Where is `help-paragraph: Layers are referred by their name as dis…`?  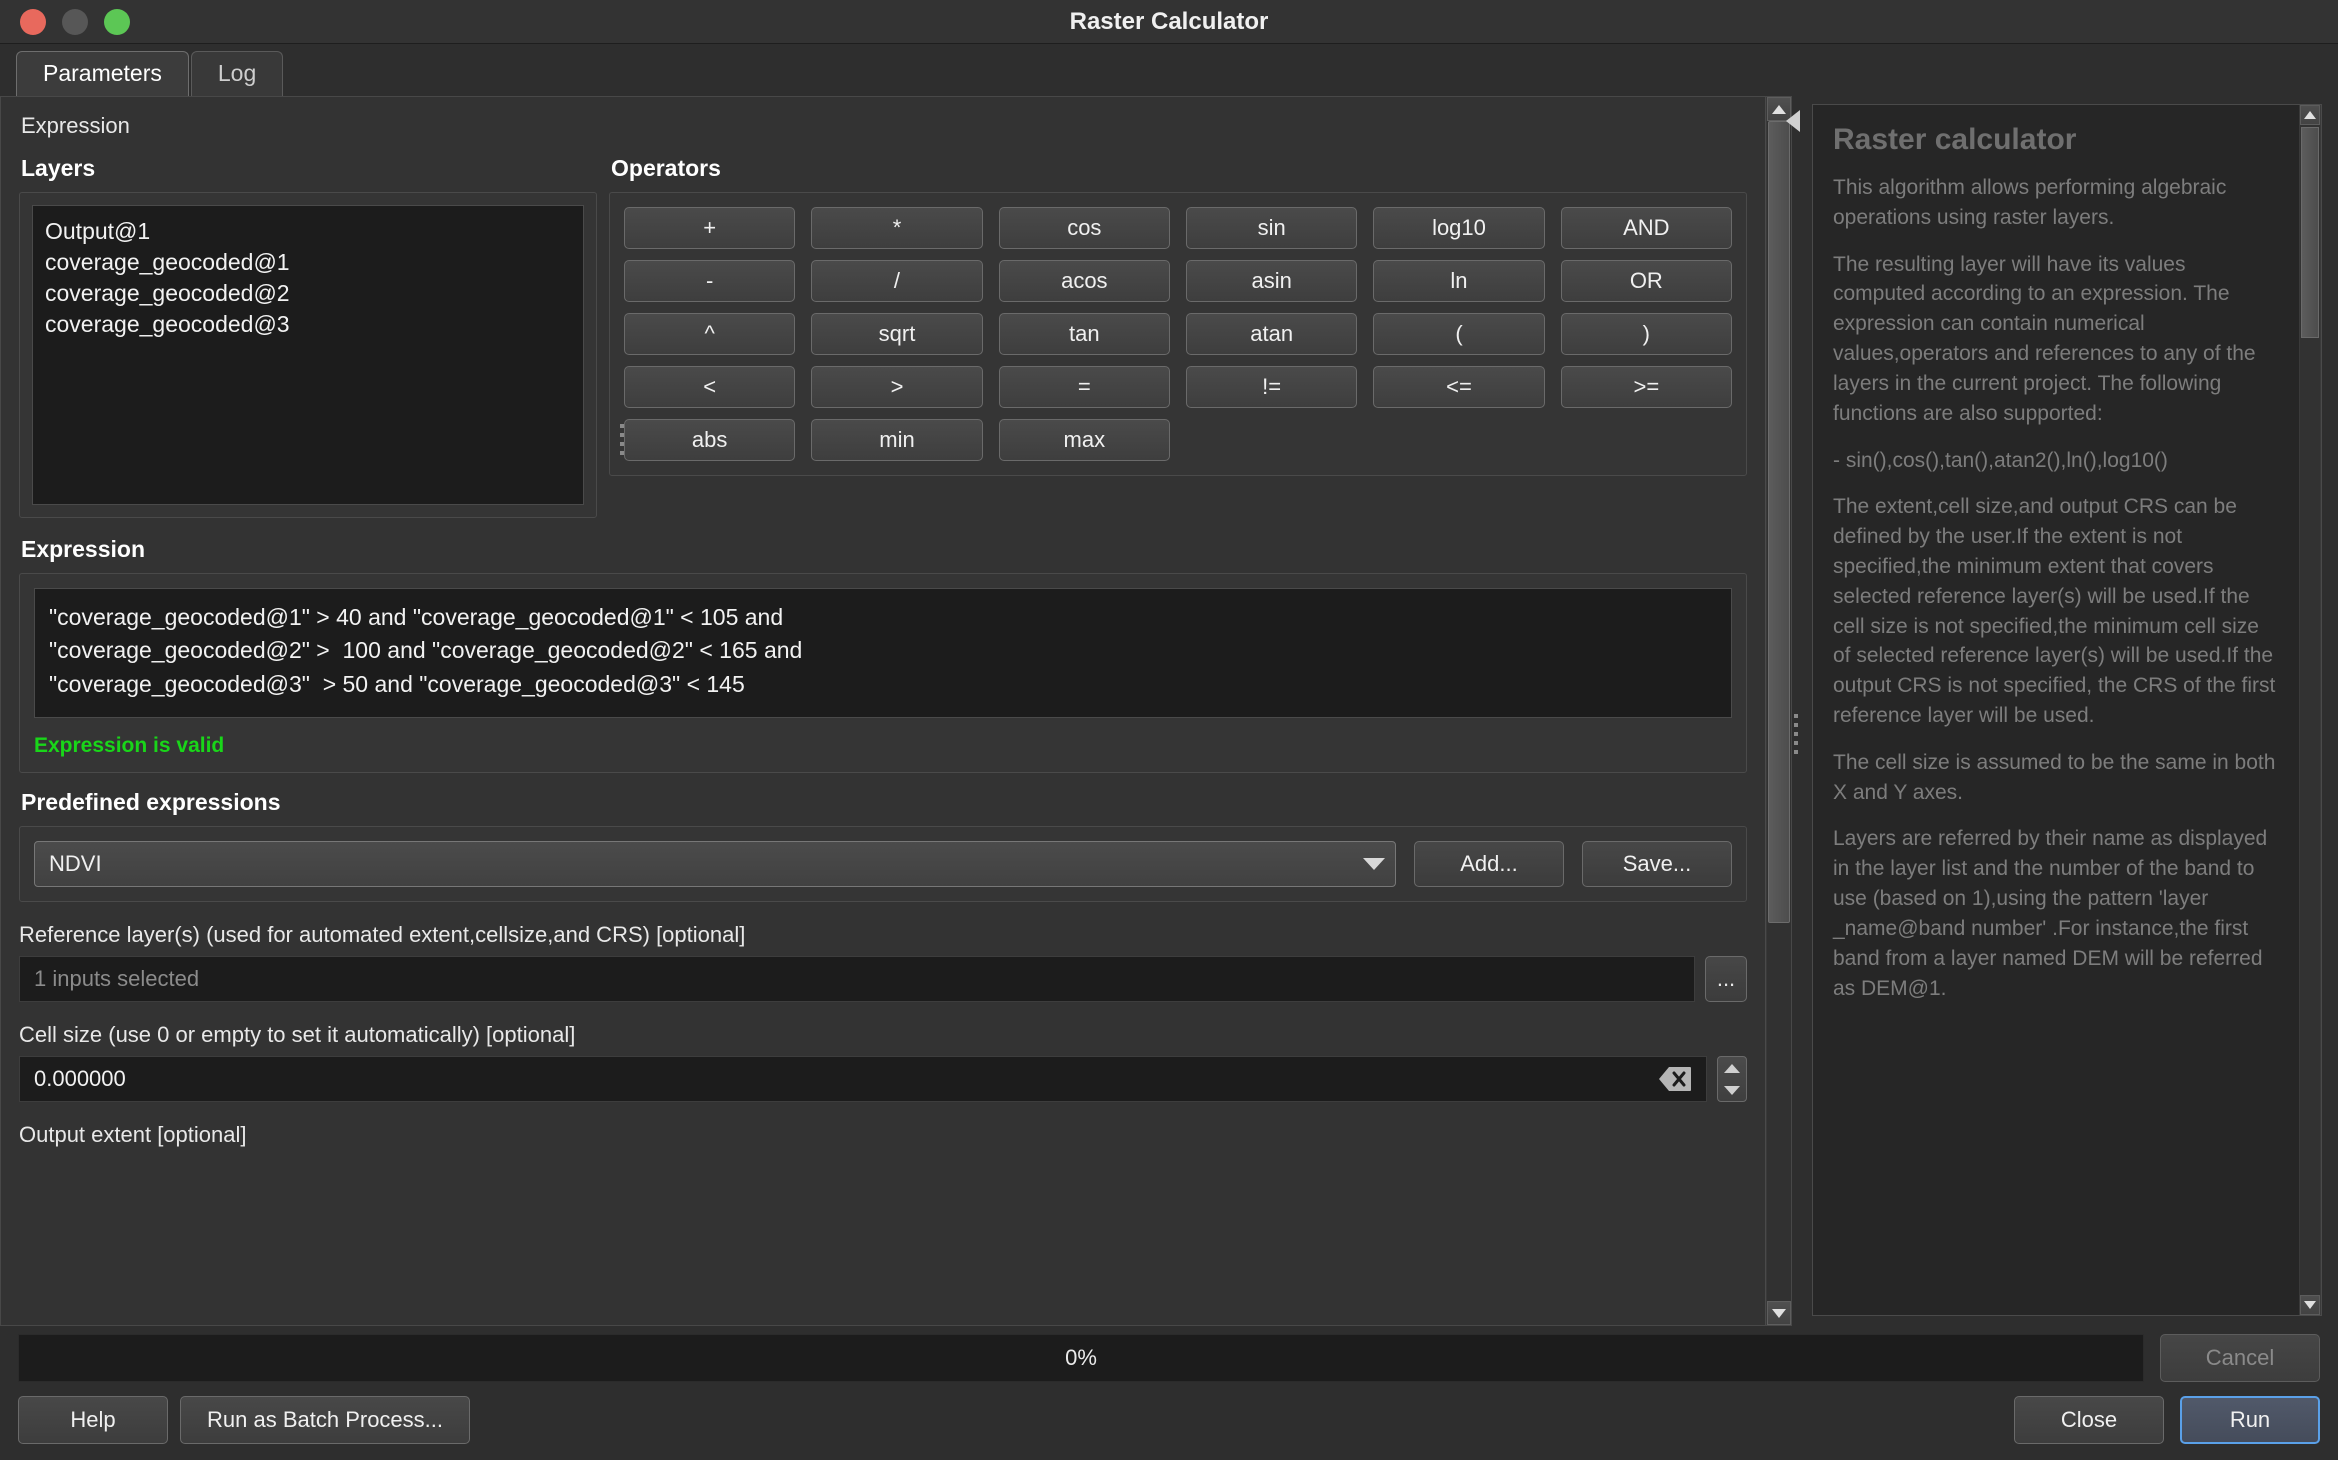 help-paragraph: Layers are referred by their name as dis… is located at coordinates (2050, 913).